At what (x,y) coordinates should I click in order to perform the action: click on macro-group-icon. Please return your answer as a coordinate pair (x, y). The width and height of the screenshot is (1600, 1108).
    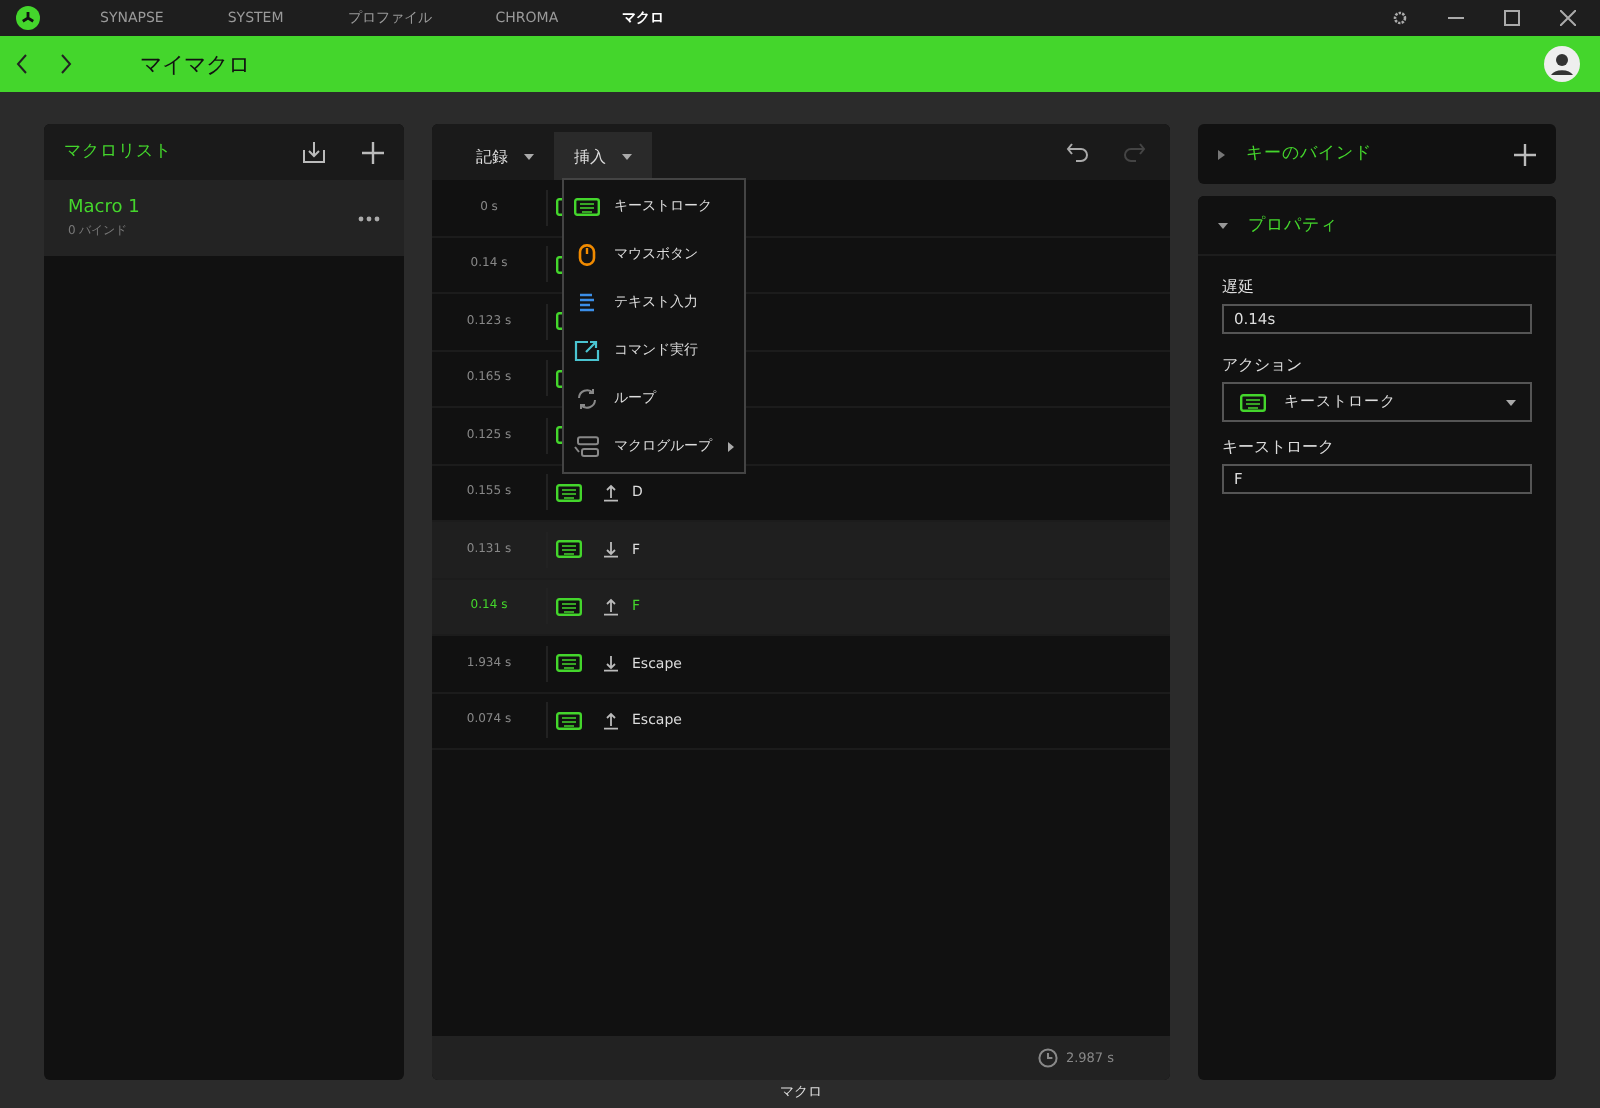
    Looking at the image, I should click on (587, 446).